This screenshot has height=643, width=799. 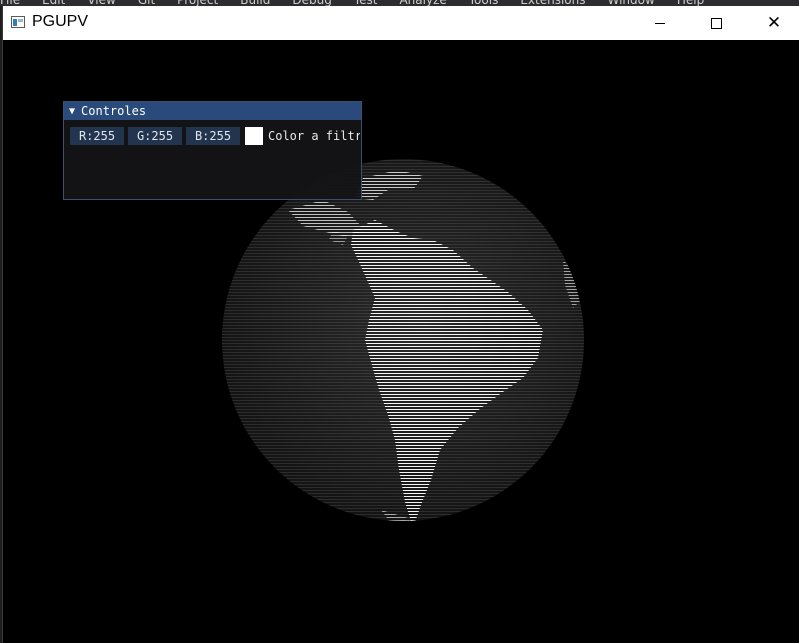 I want to click on maximize-button, so click(x=716, y=23).